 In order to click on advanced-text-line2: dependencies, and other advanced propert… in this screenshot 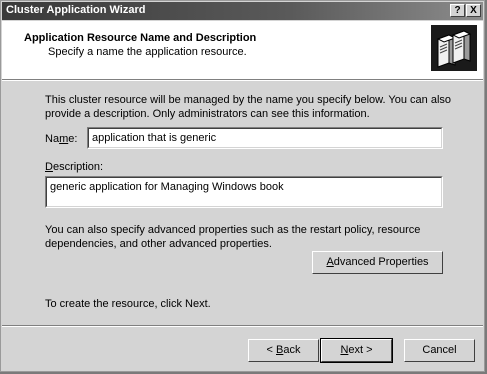, I will do `click(158, 244)`.